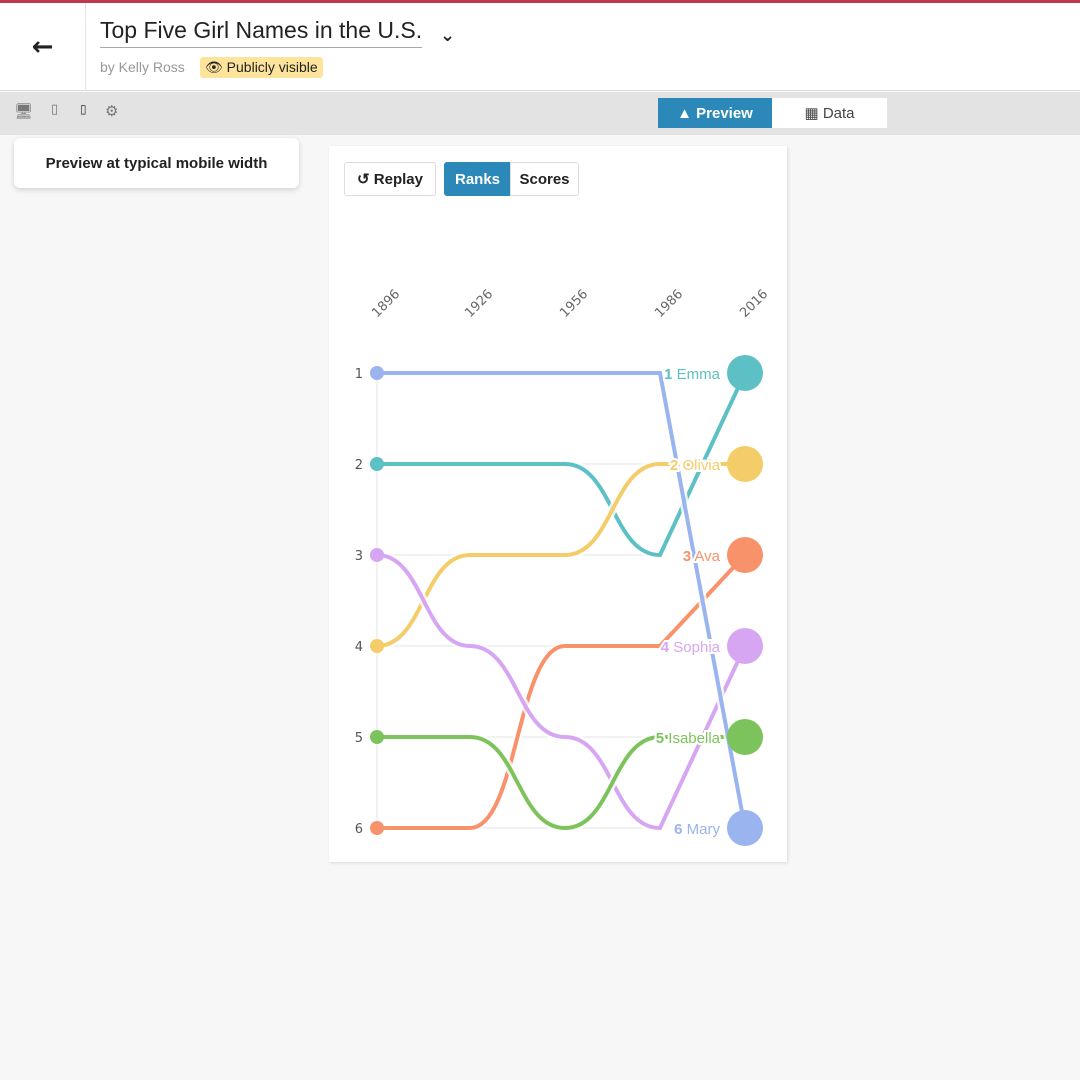 The image size is (1080, 1080). What do you see at coordinates (745, 555) in the screenshot?
I see `end-circle-ava` at bounding box center [745, 555].